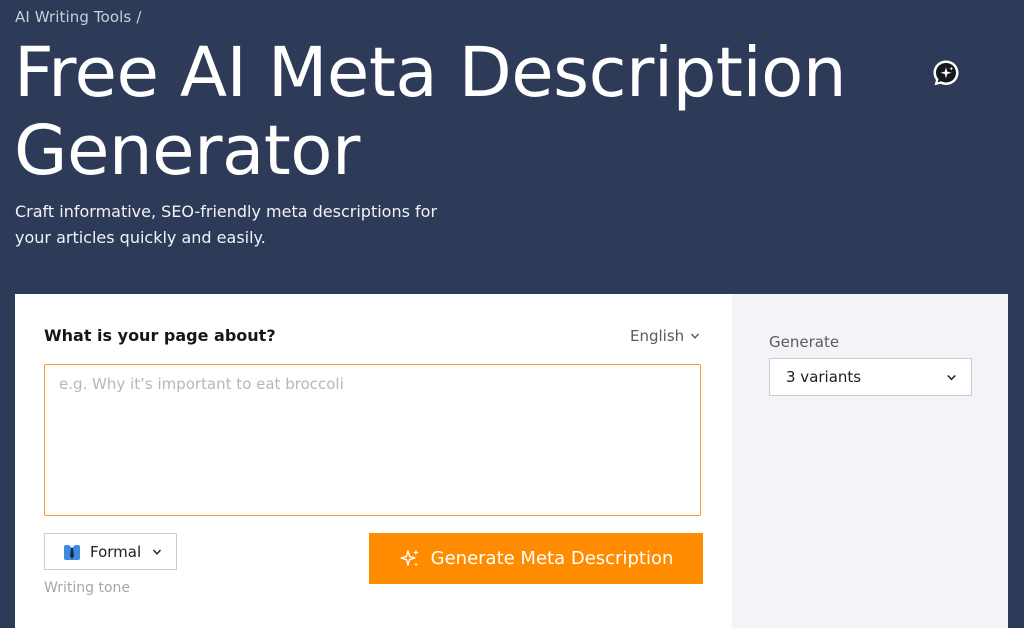 The width and height of the screenshot is (1024, 628). What do you see at coordinates (657, 336) in the screenshot?
I see `language-value: English` at bounding box center [657, 336].